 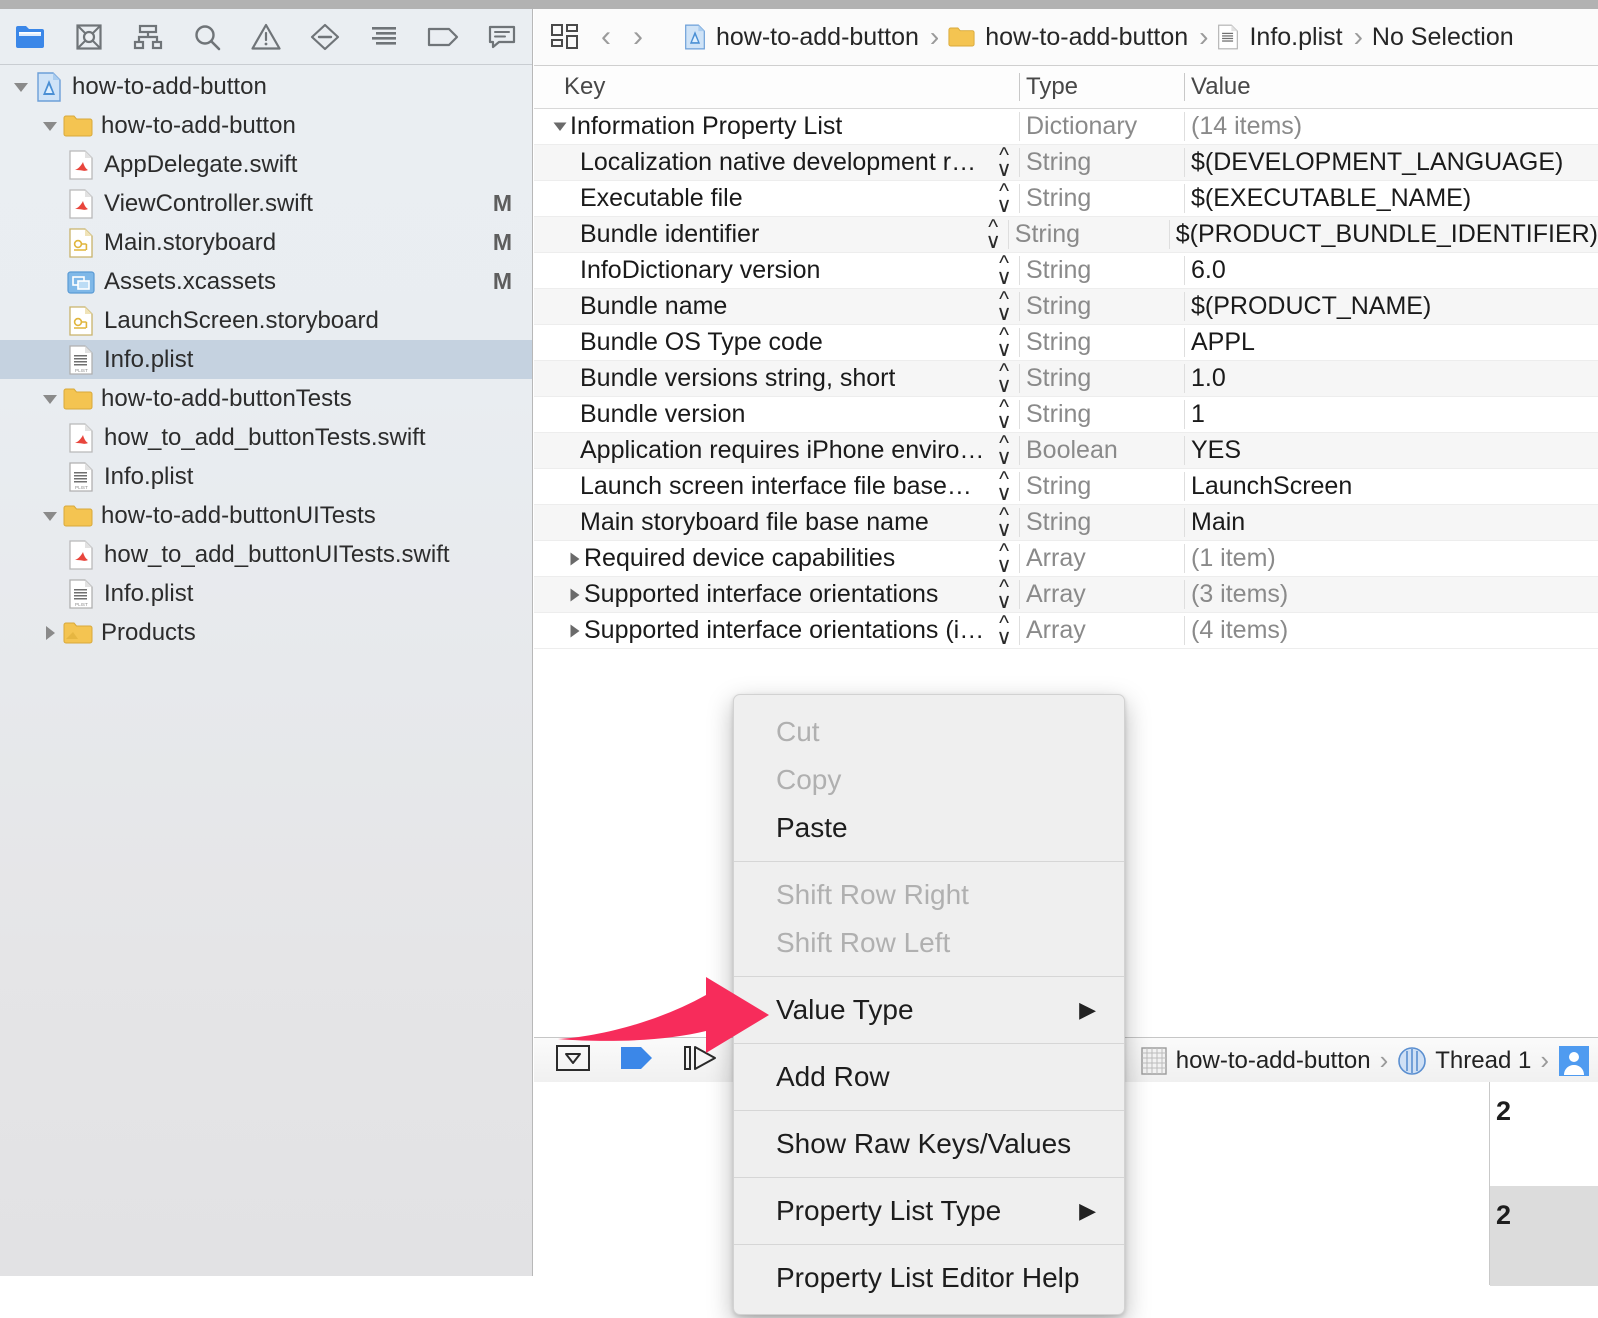 I want to click on breadcrumb-project: how-to-add-button, so click(x=794, y=37).